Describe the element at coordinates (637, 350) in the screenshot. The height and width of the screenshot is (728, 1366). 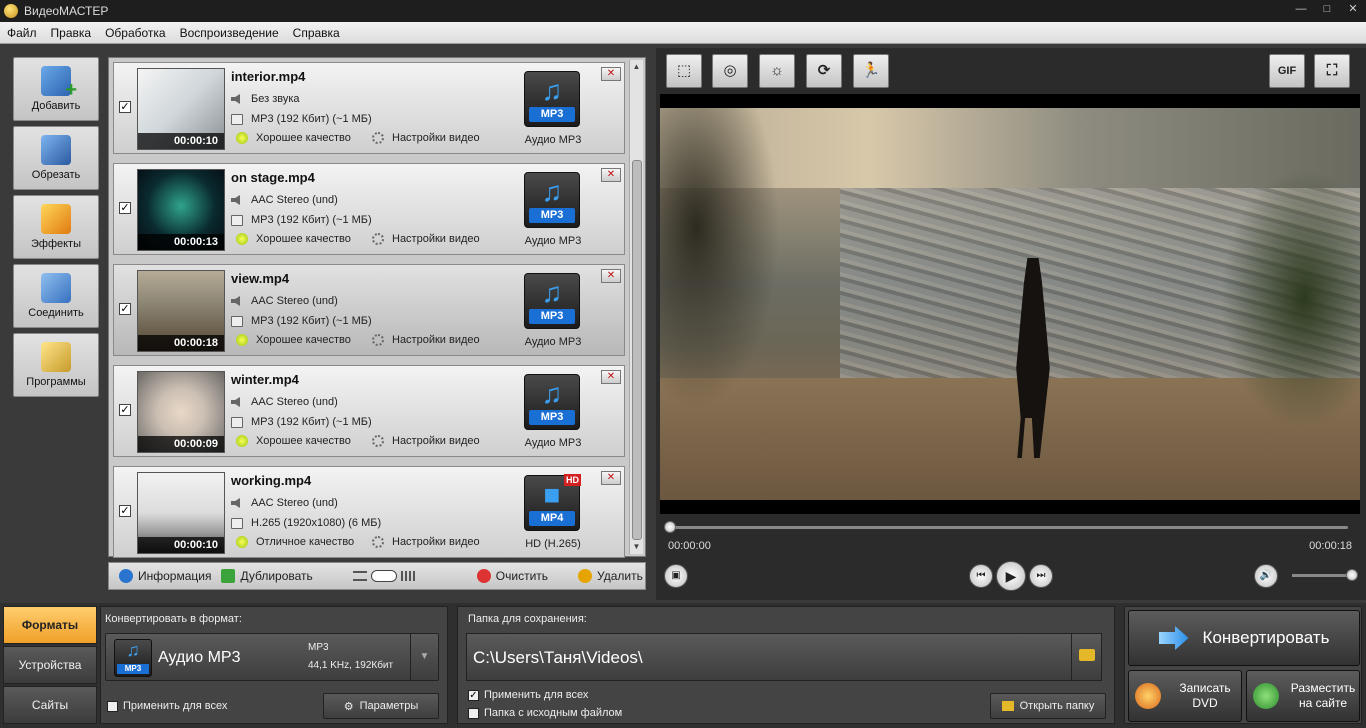
I see `scroll-thumb` at that location.